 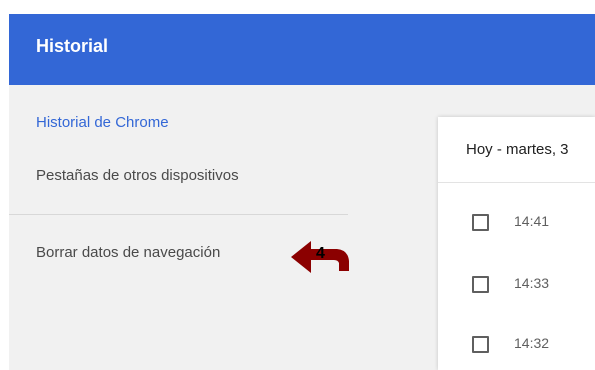 I want to click on history-date-header: Hoy - martes, 3, so click(x=516, y=150).